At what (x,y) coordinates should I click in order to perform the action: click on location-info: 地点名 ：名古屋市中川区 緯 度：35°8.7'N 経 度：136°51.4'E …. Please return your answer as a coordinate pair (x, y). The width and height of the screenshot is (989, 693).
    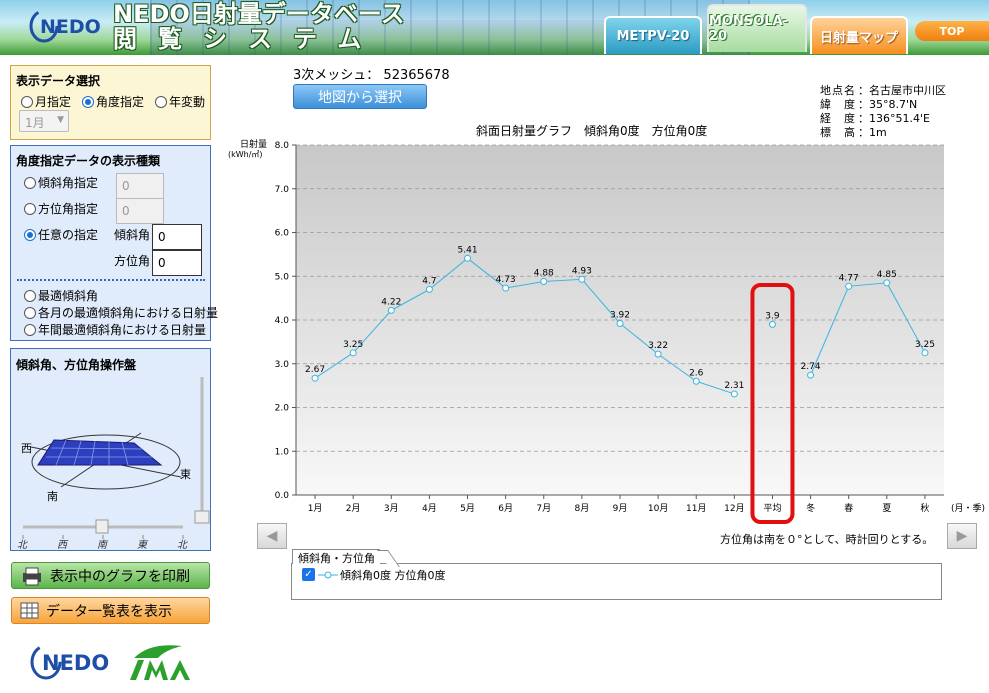
    Looking at the image, I should click on (883, 112).